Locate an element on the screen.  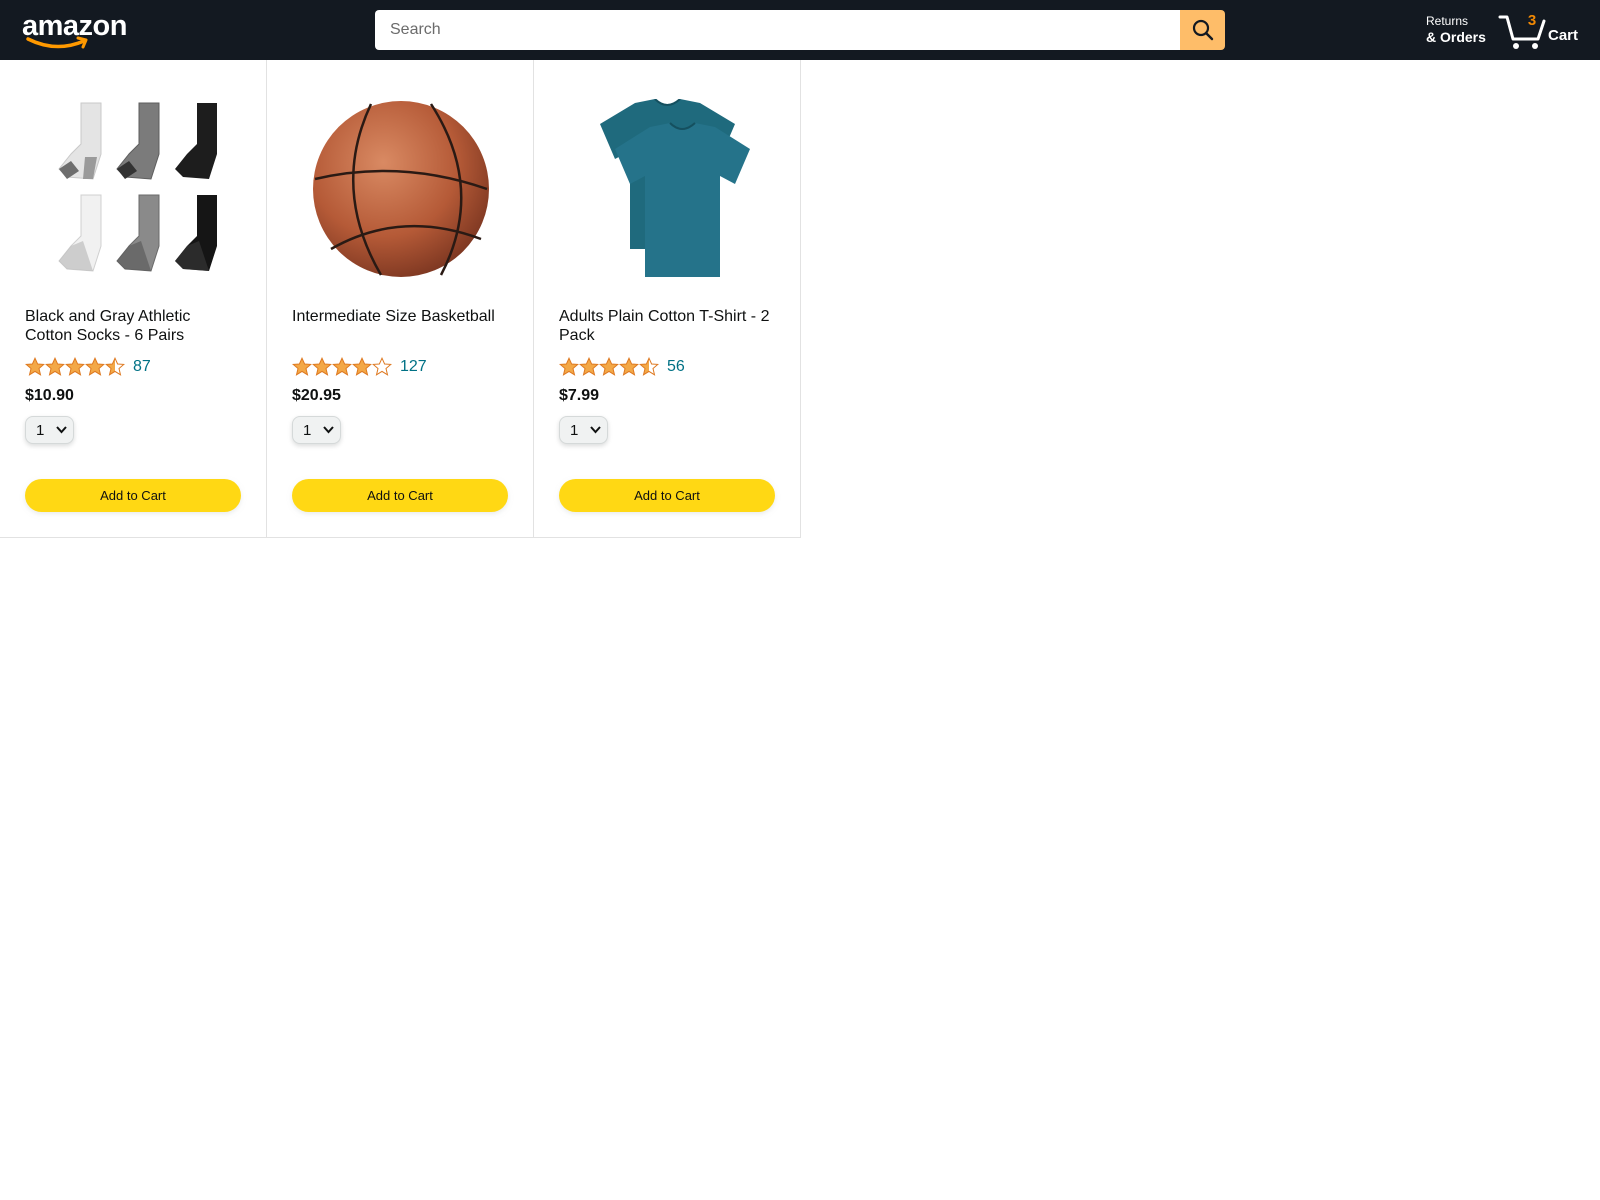
cart-label: Cart is located at coordinates (1563, 35).